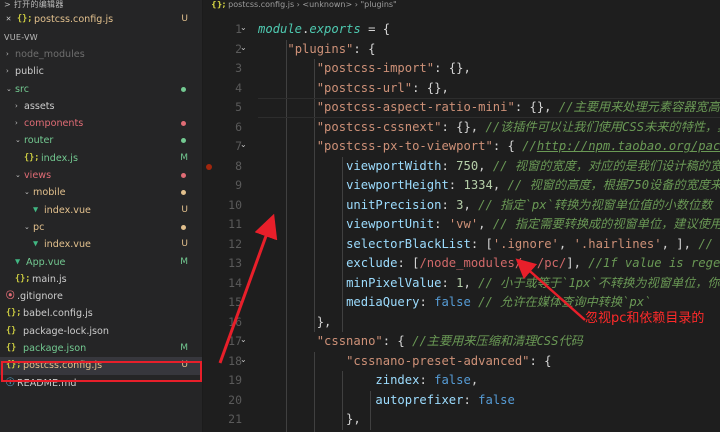 This screenshot has height=432, width=720. Describe the element at coordinates (235, 282) in the screenshot. I see `line-number: 14` at that location.